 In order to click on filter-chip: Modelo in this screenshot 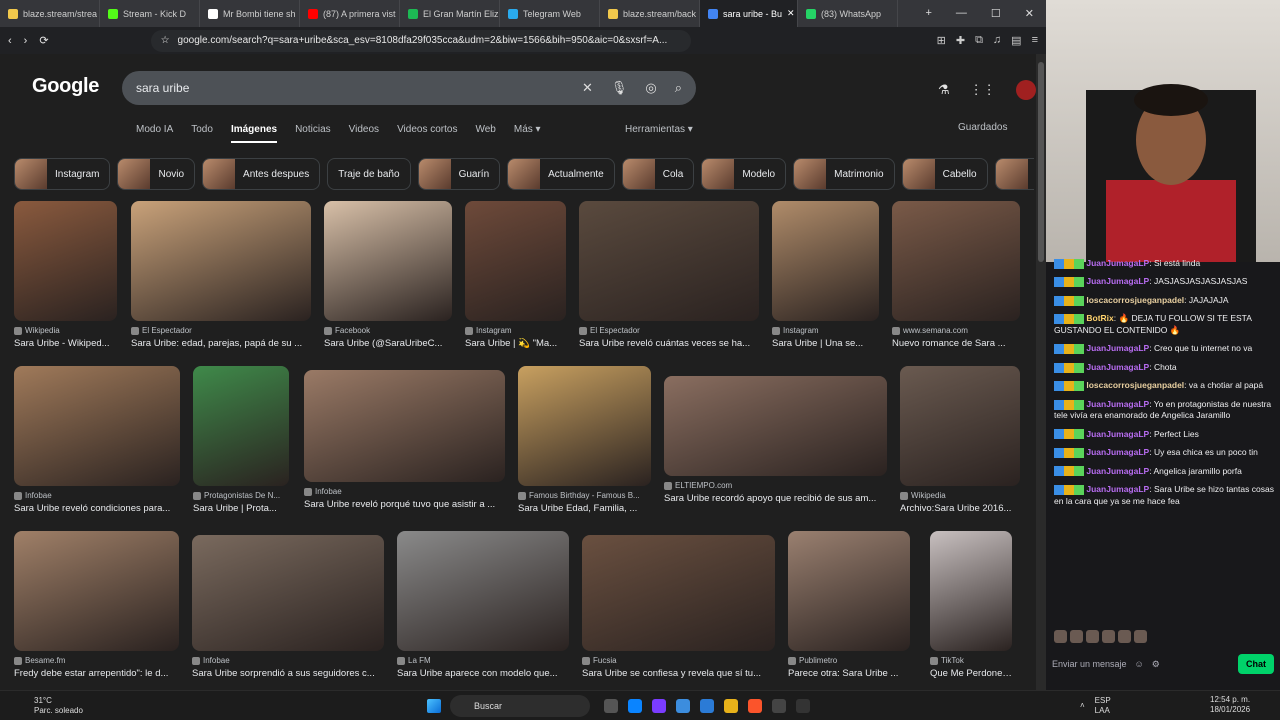, I will do `click(744, 174)`.